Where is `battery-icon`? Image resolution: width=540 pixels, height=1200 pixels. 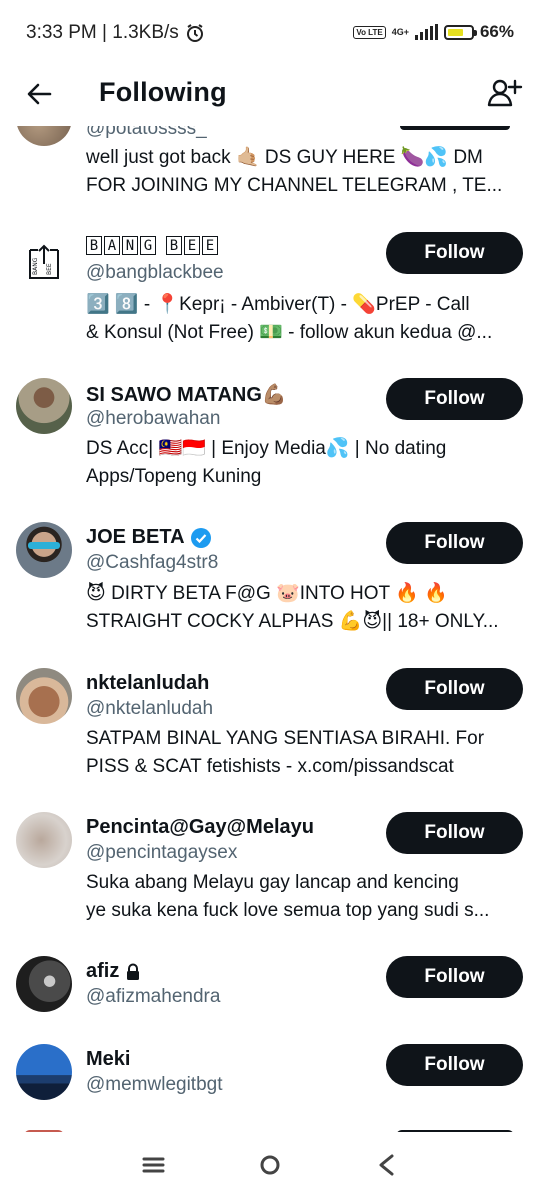
battery-icon is located at coordinates (460, 32).